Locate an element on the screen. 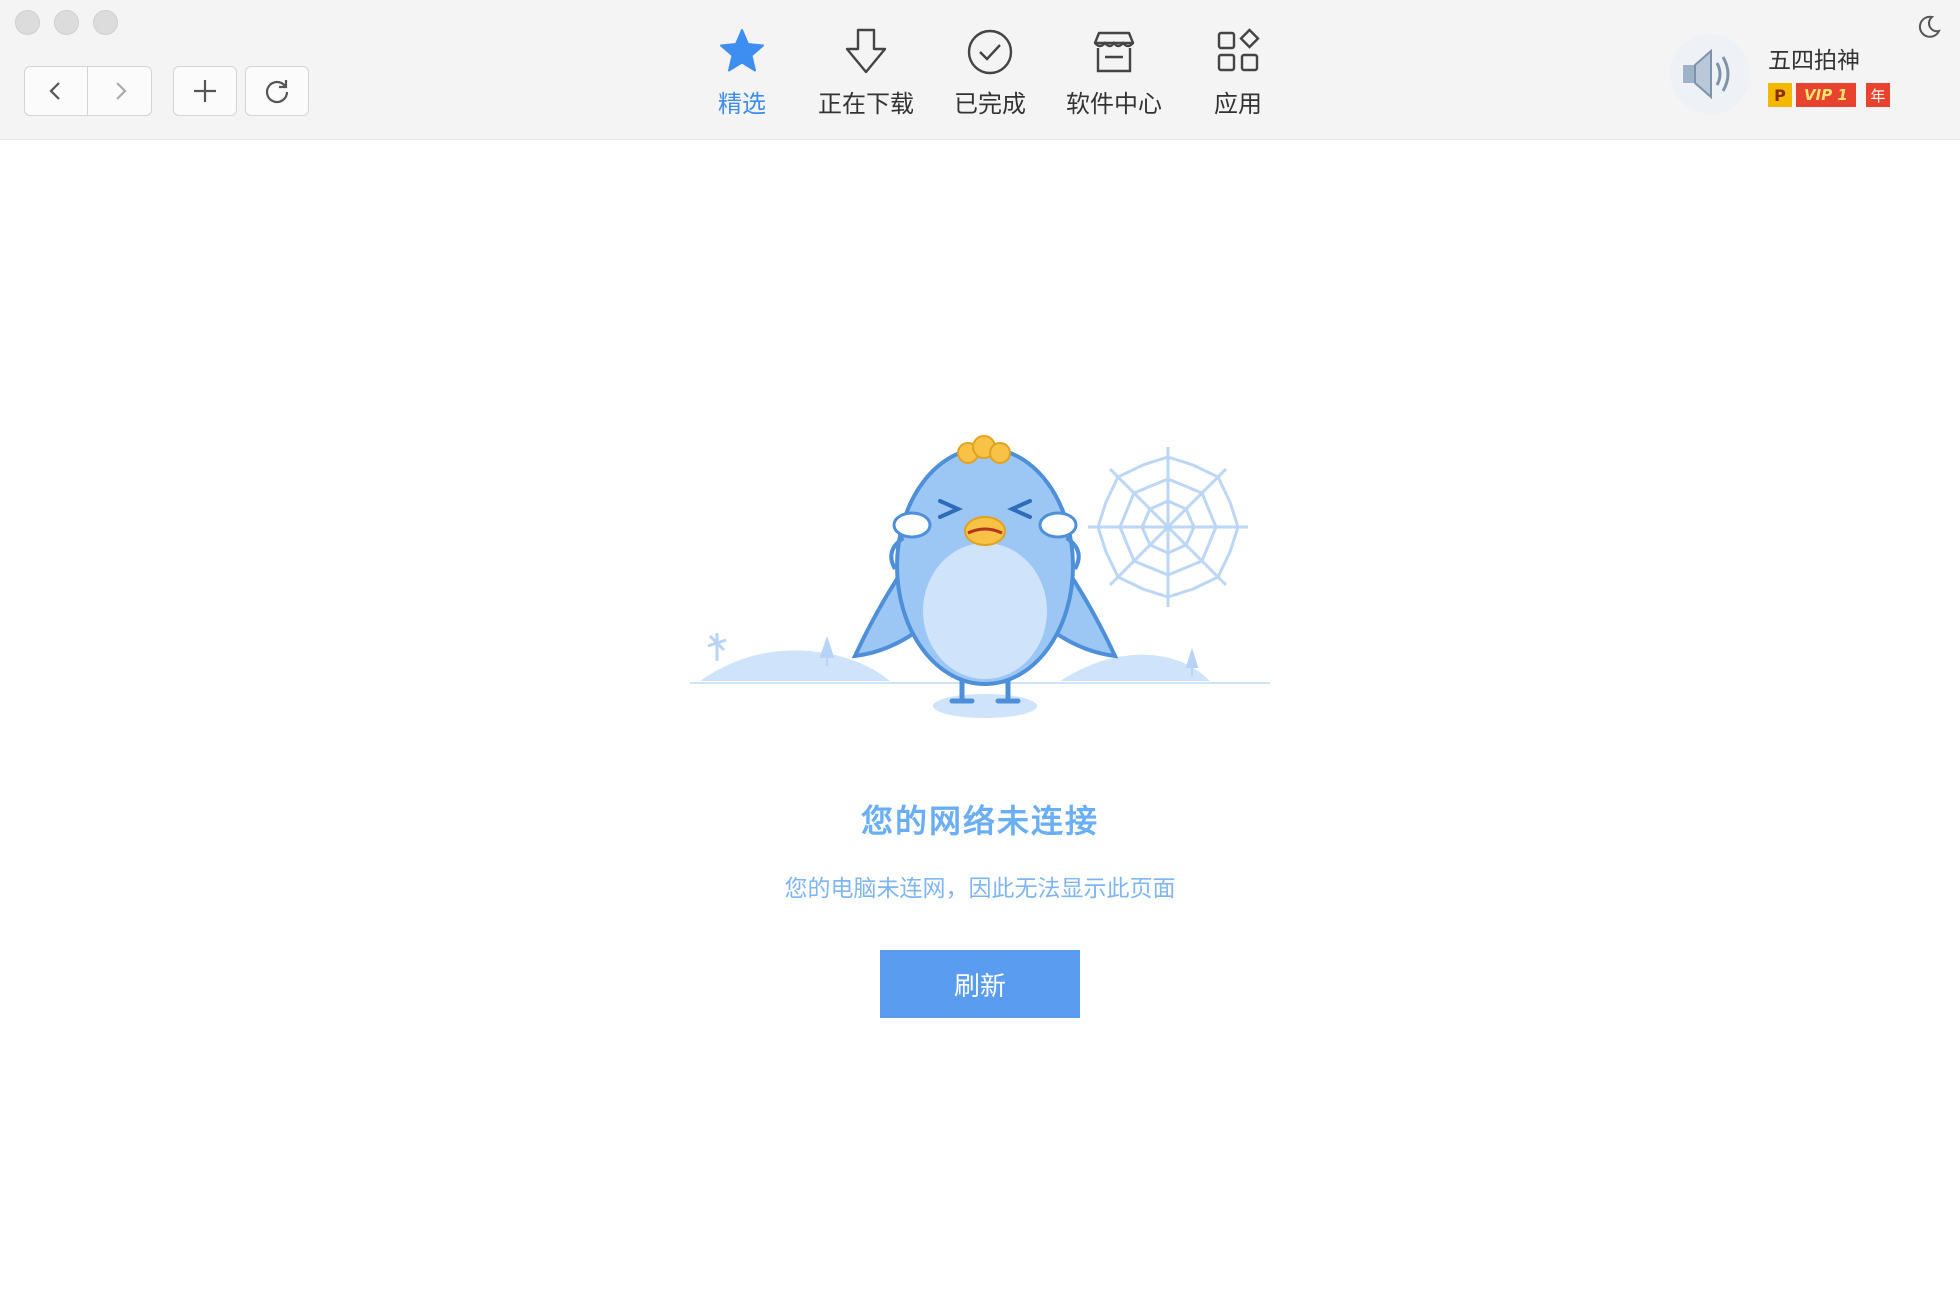  apps-grid-icon is located at coordinates (1238, 52).